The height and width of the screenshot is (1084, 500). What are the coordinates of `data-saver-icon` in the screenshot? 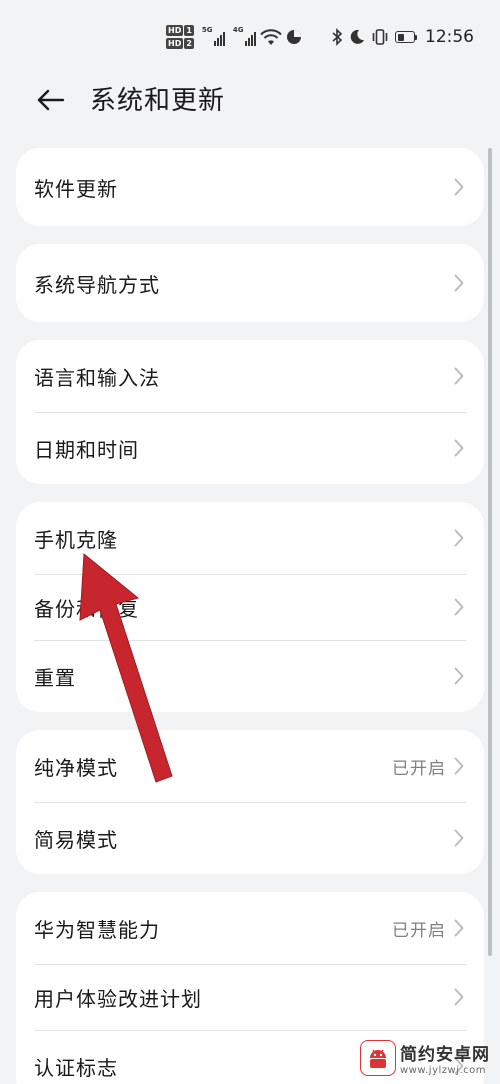 It's located at (293, 37).